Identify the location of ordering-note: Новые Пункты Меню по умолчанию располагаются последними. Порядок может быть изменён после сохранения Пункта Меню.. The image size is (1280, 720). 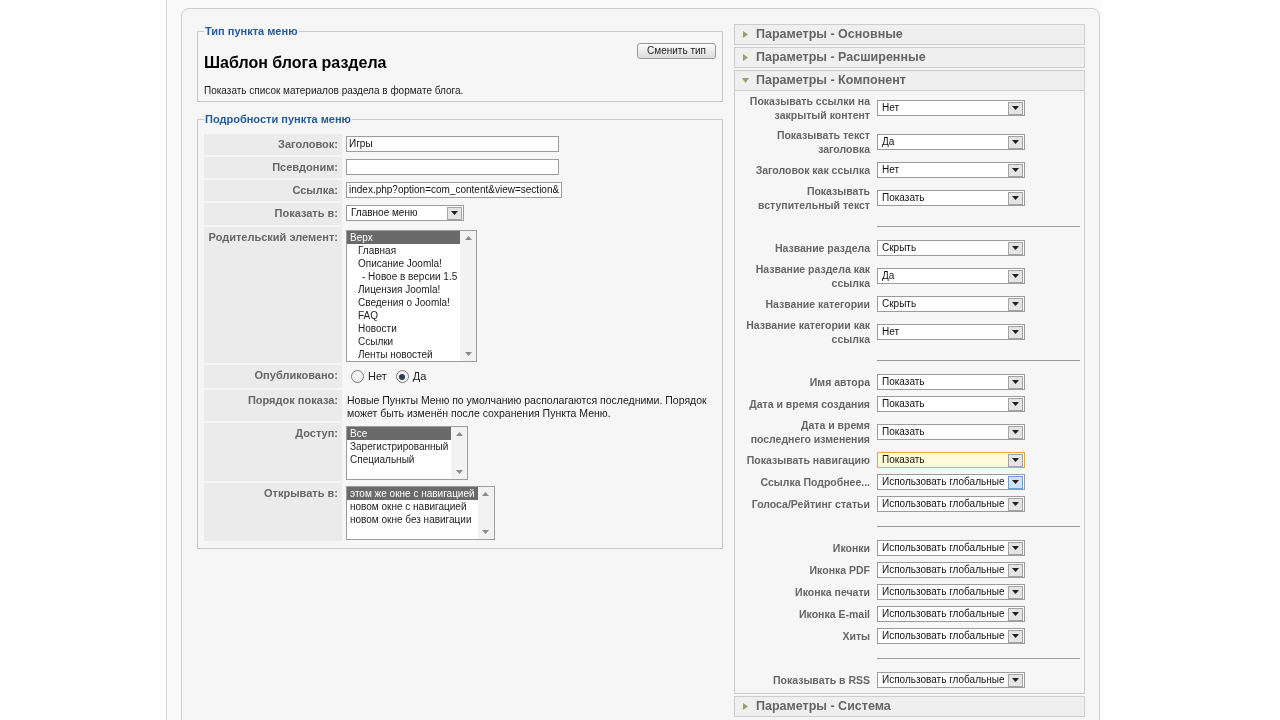
(527, 407).